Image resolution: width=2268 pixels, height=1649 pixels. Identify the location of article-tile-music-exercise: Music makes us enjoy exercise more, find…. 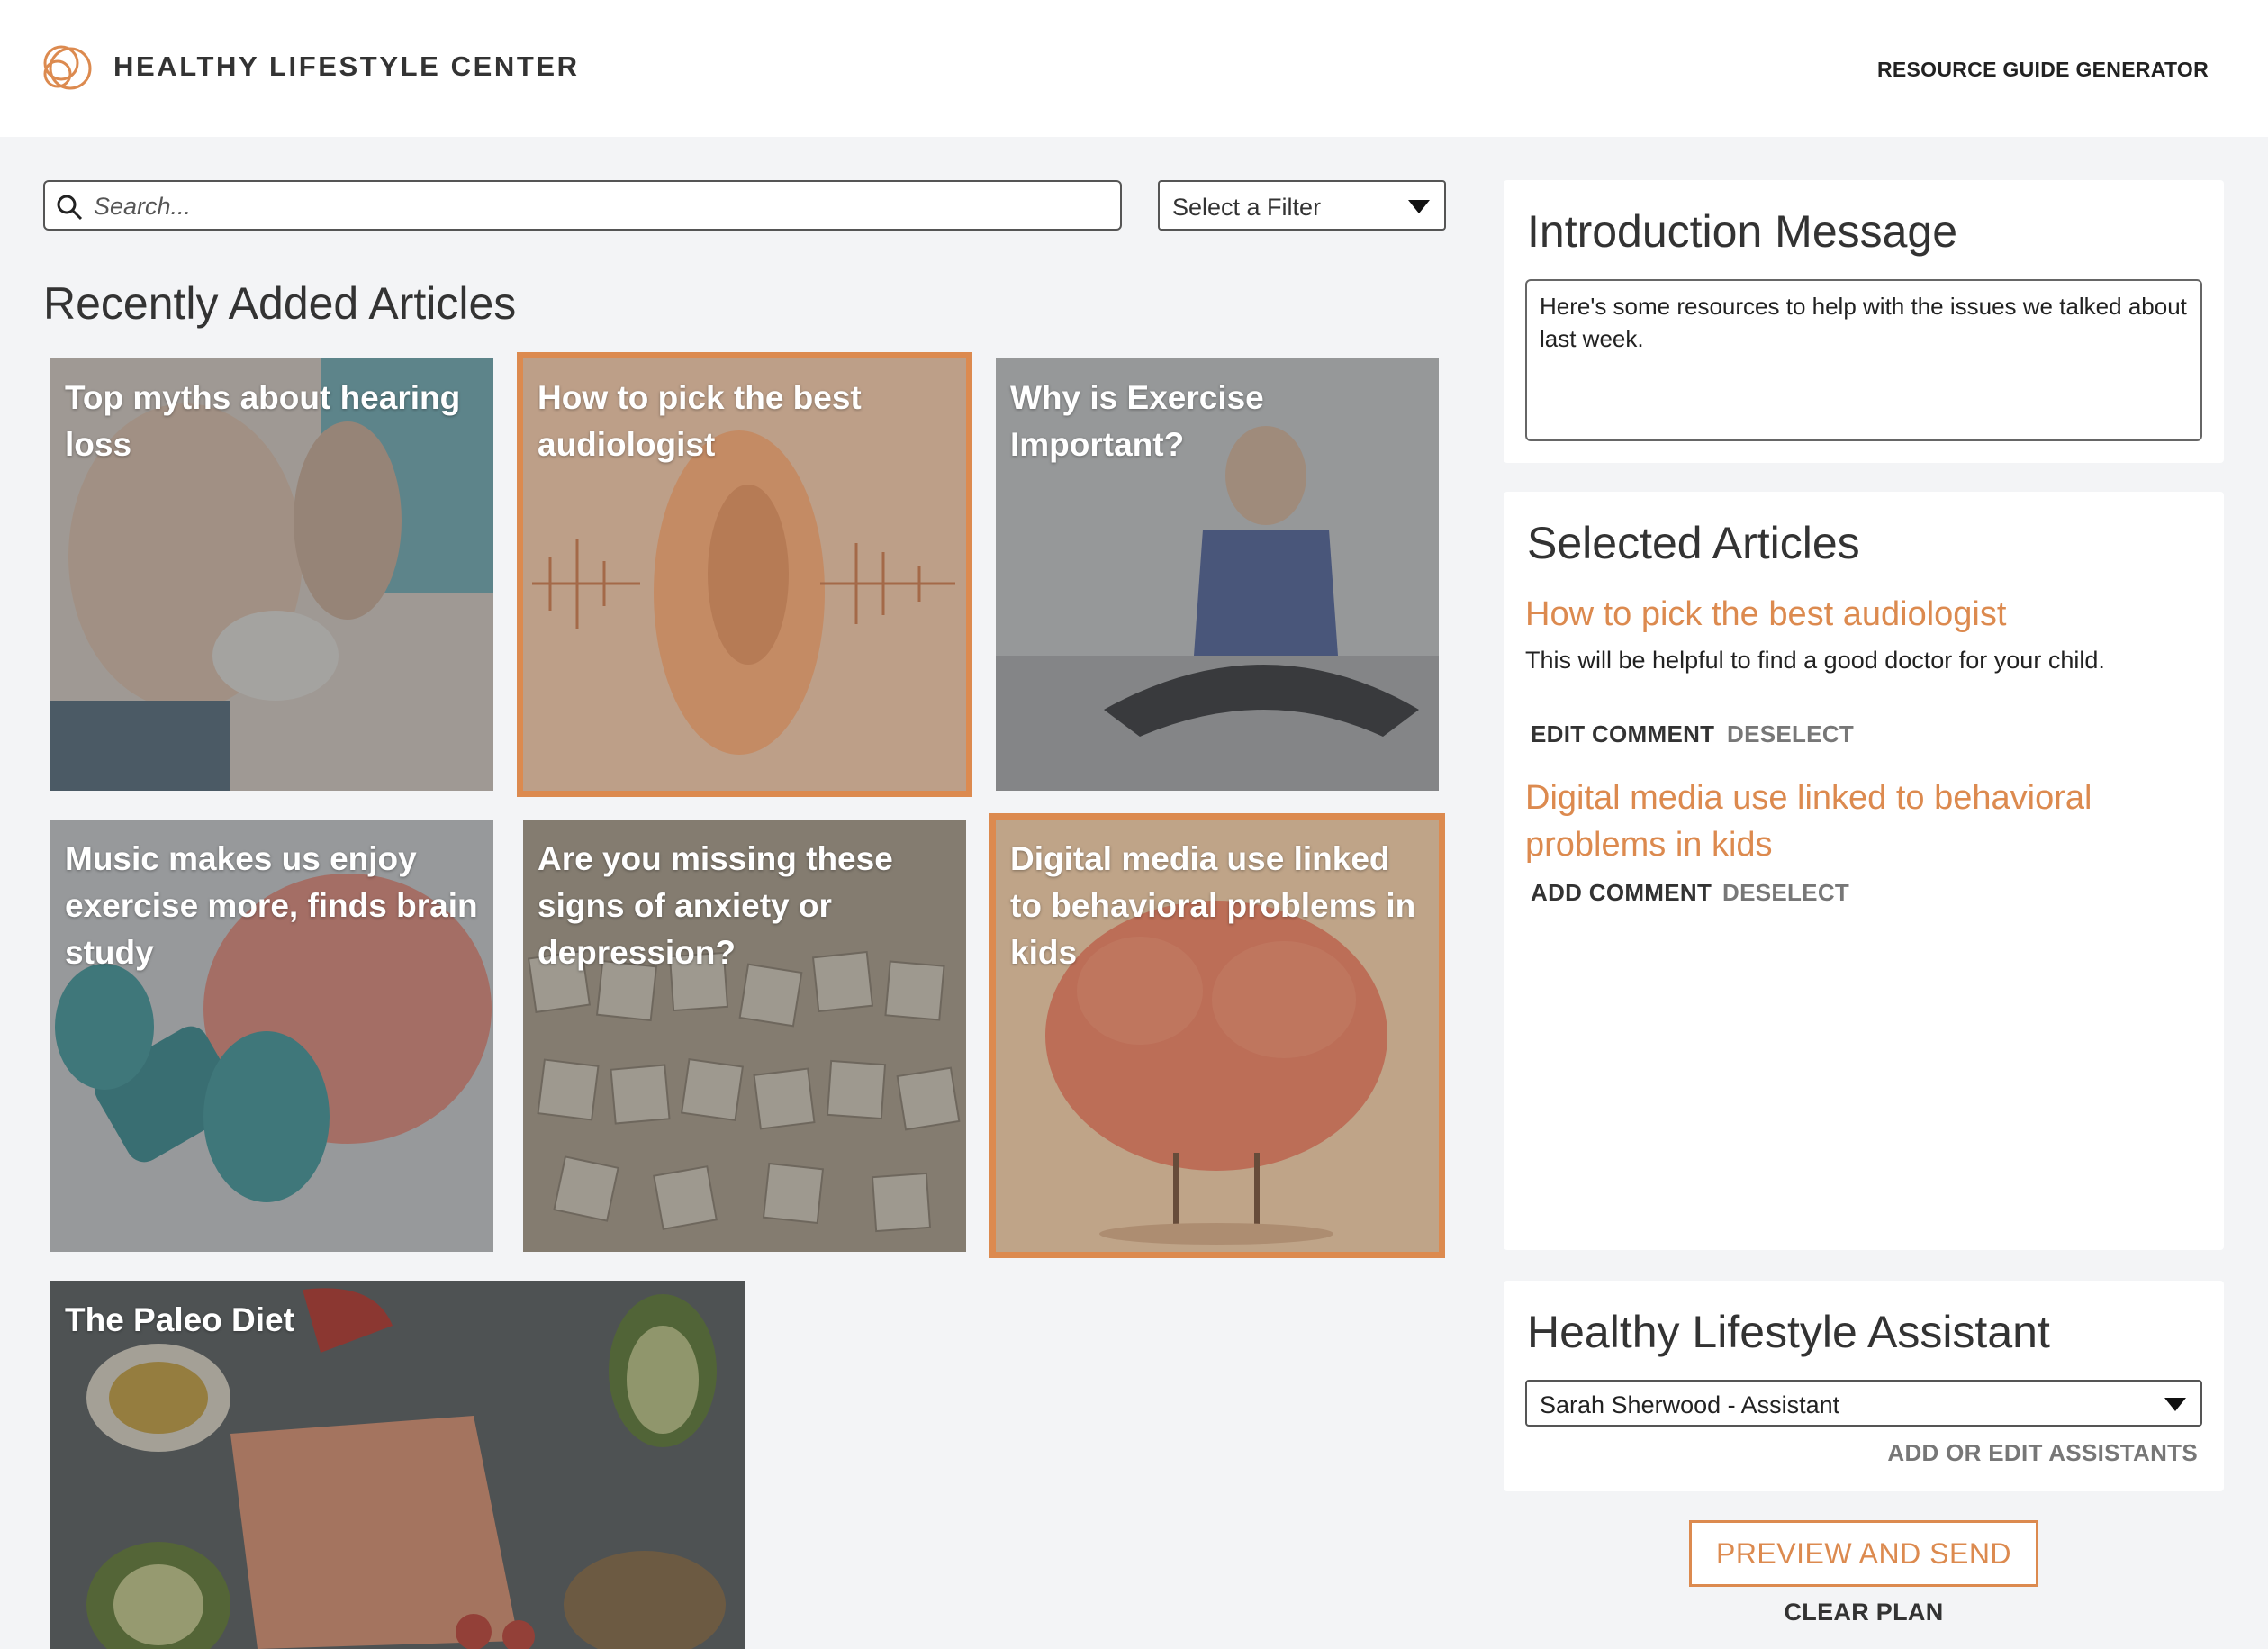
(271, 1036).